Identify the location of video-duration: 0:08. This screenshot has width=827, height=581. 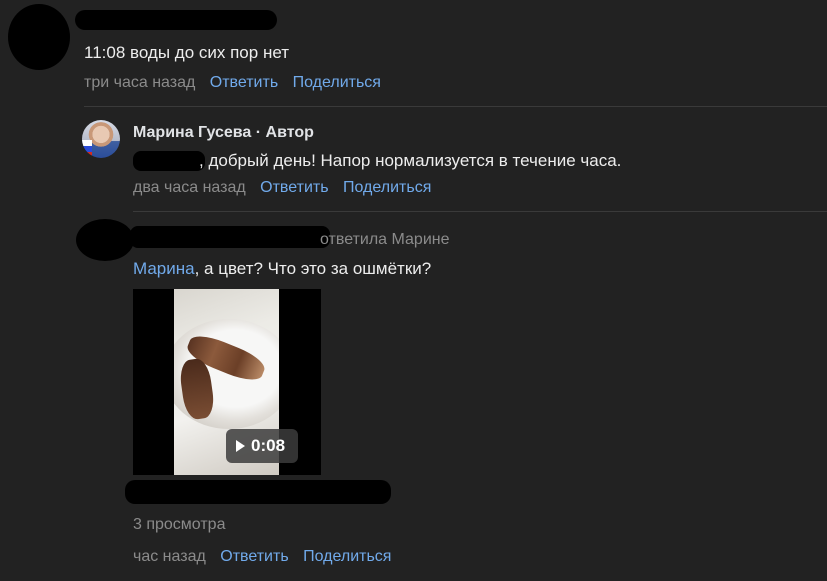
(268, 445).